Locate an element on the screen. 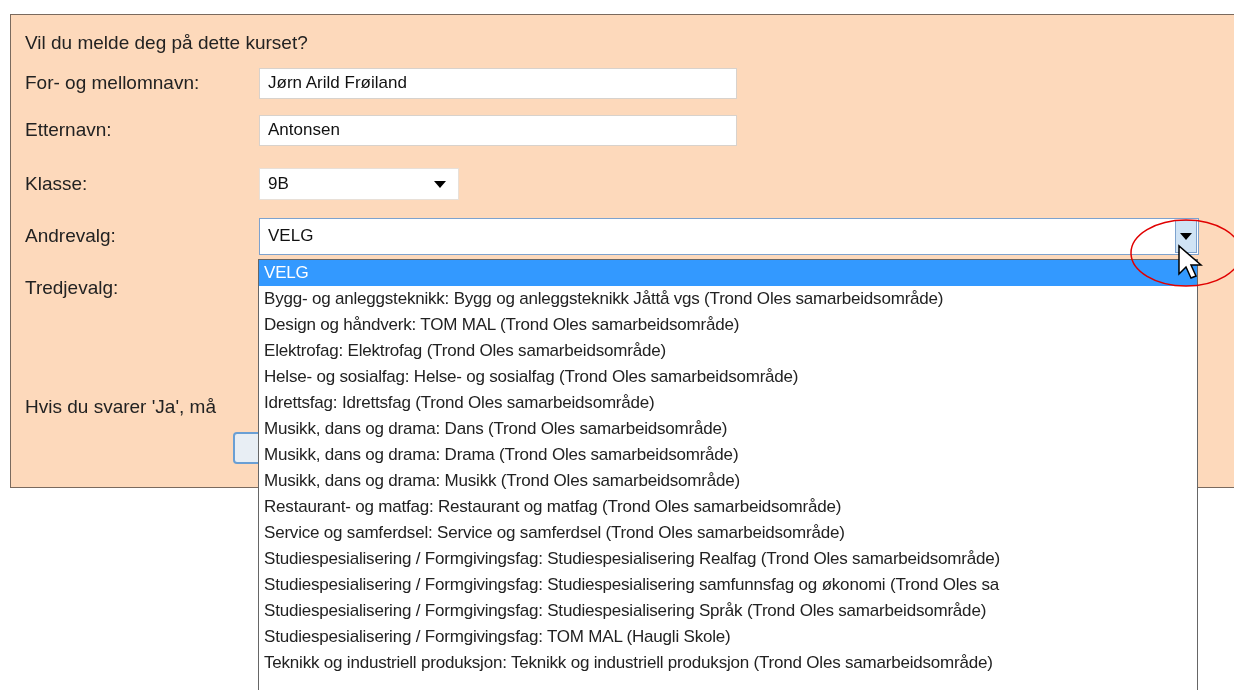 Image resolution: width=1234 pixels, height=690 pixels. dropdown-option: Musikk, dans og drama: Dans (Trond Oles samarbeidsområde) is located at coordinates (728, 429).